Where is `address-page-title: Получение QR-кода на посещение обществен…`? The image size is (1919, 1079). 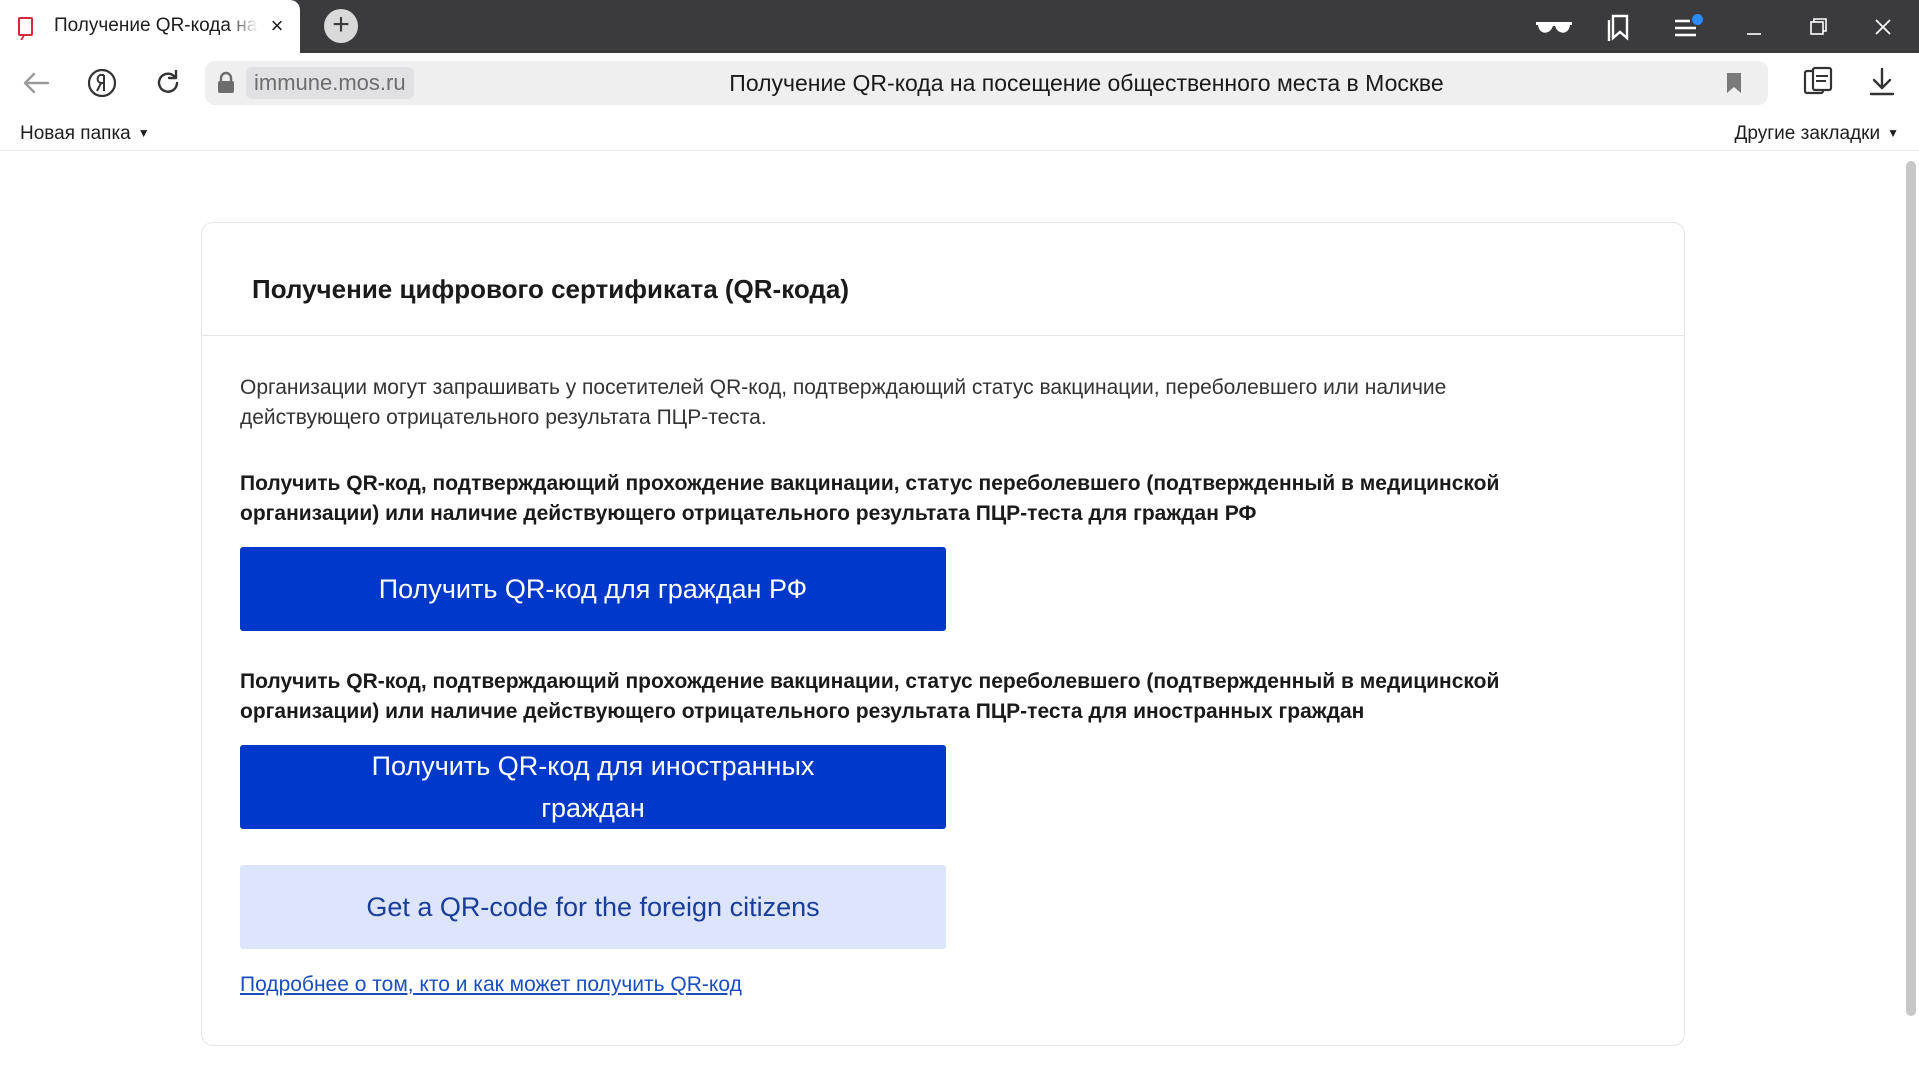
address-page-title: Получение QR-кода на посещение обществен… is located at coordinates (1086, 83).